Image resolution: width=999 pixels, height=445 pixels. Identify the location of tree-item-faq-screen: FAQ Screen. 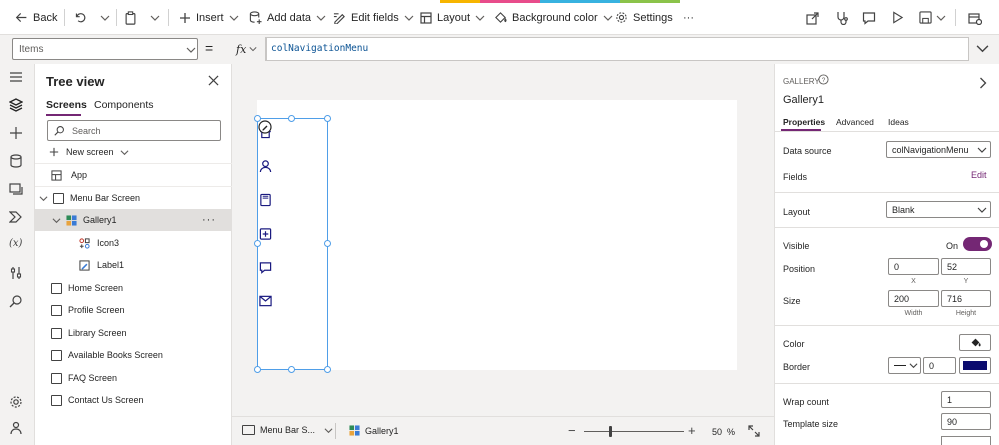
(133, 378).